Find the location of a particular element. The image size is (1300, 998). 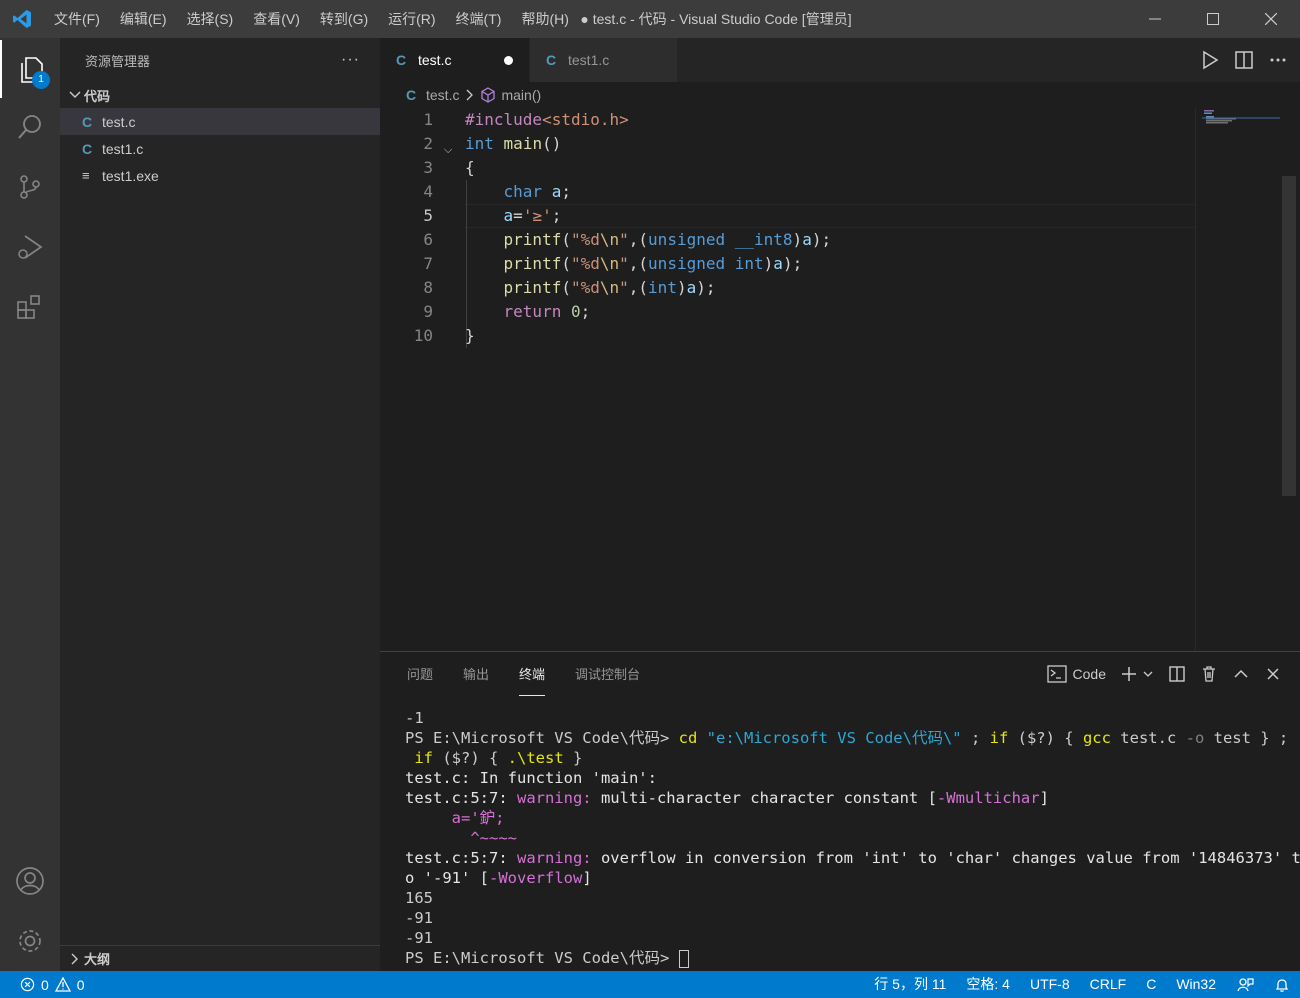

more-actions-button: ··· is located at coordinates (350, 60).